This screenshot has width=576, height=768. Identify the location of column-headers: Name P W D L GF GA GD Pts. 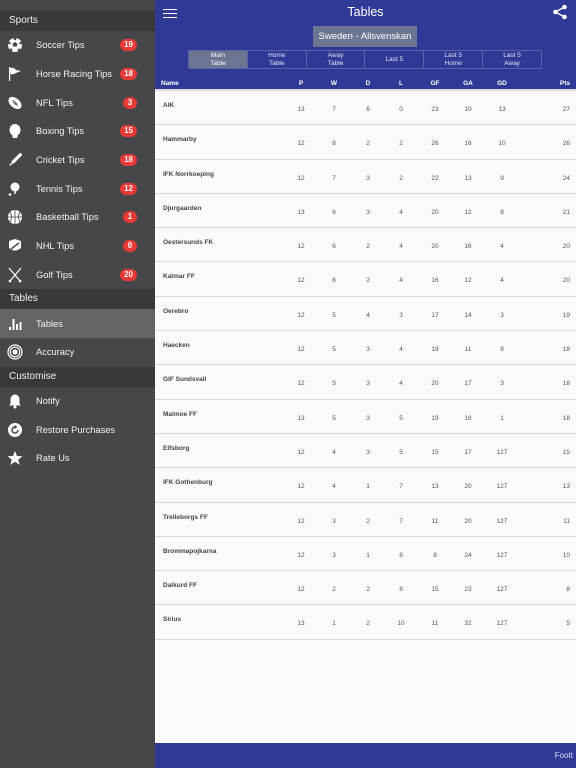
(365, 82).